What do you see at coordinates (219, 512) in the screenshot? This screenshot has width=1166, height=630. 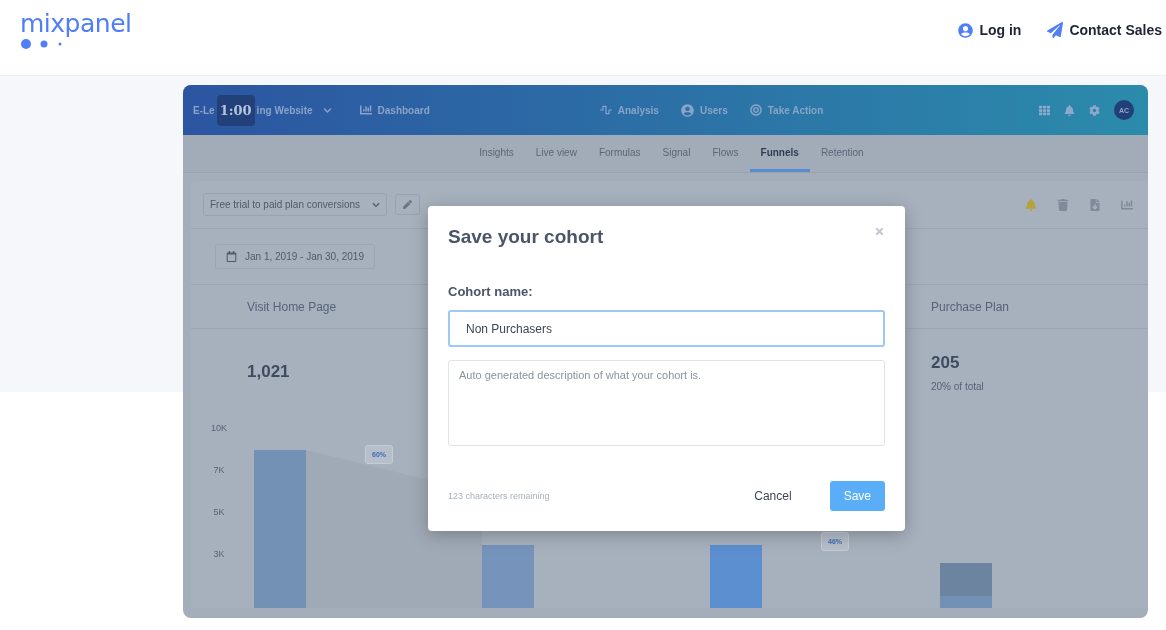 I see `axis-label: 5K` at bounding box center [219, 512].